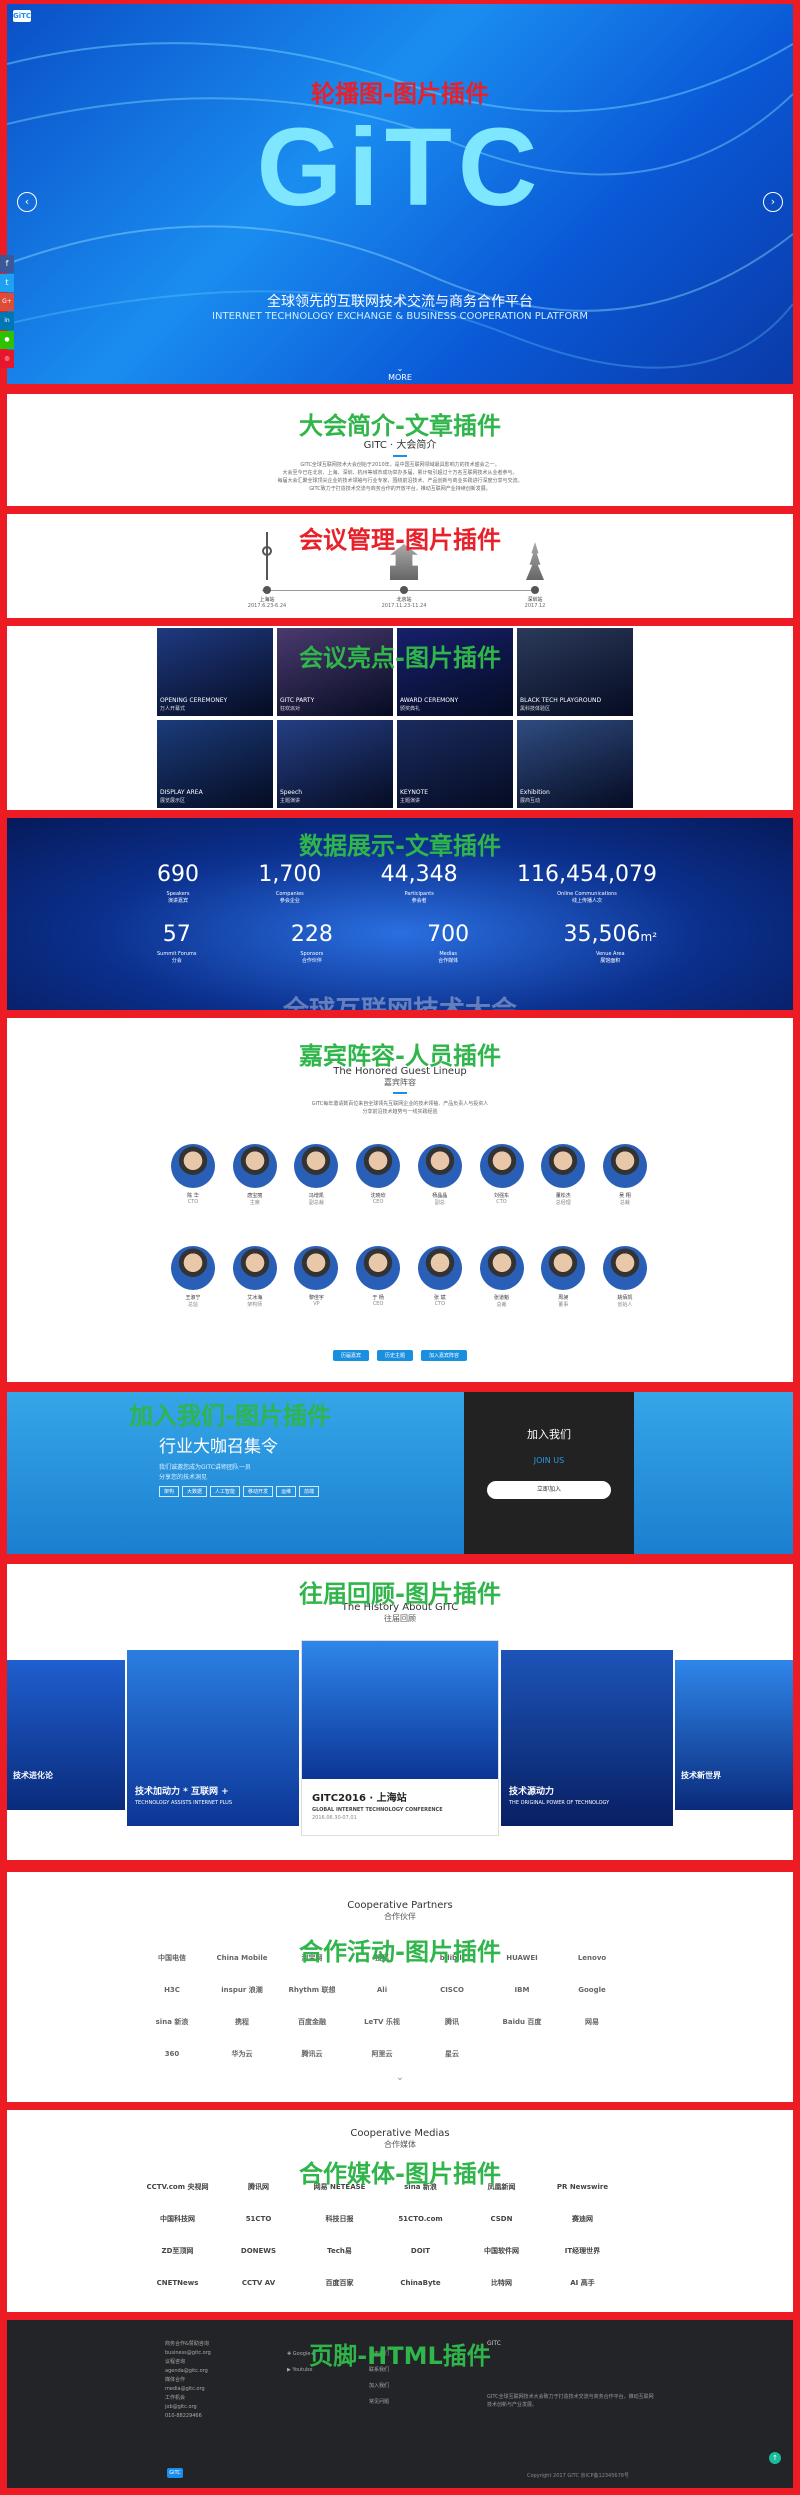 This screenshot has height=2495, width=800. I want to click on footer-annotation: 页脚-HTML插件, so click(400, 2356).